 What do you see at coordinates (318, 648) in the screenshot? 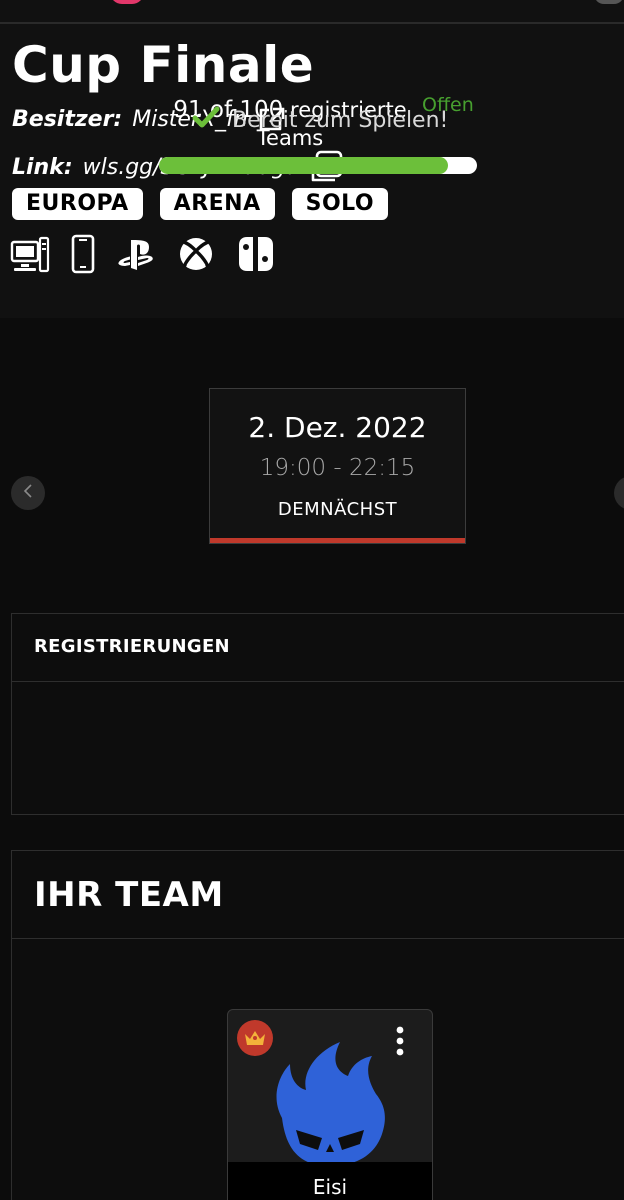
I see `registrations-header: REGISTRIERUNGEN` at bounding box center [318, 648].